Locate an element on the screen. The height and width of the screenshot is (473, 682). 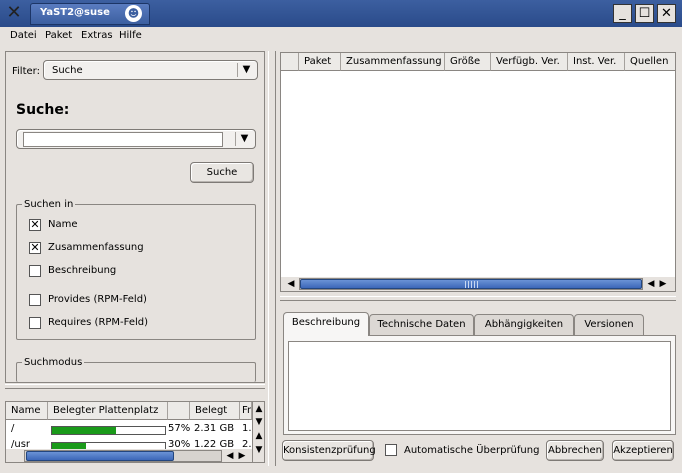
checkbox-description is located at coordinates (35, 271).